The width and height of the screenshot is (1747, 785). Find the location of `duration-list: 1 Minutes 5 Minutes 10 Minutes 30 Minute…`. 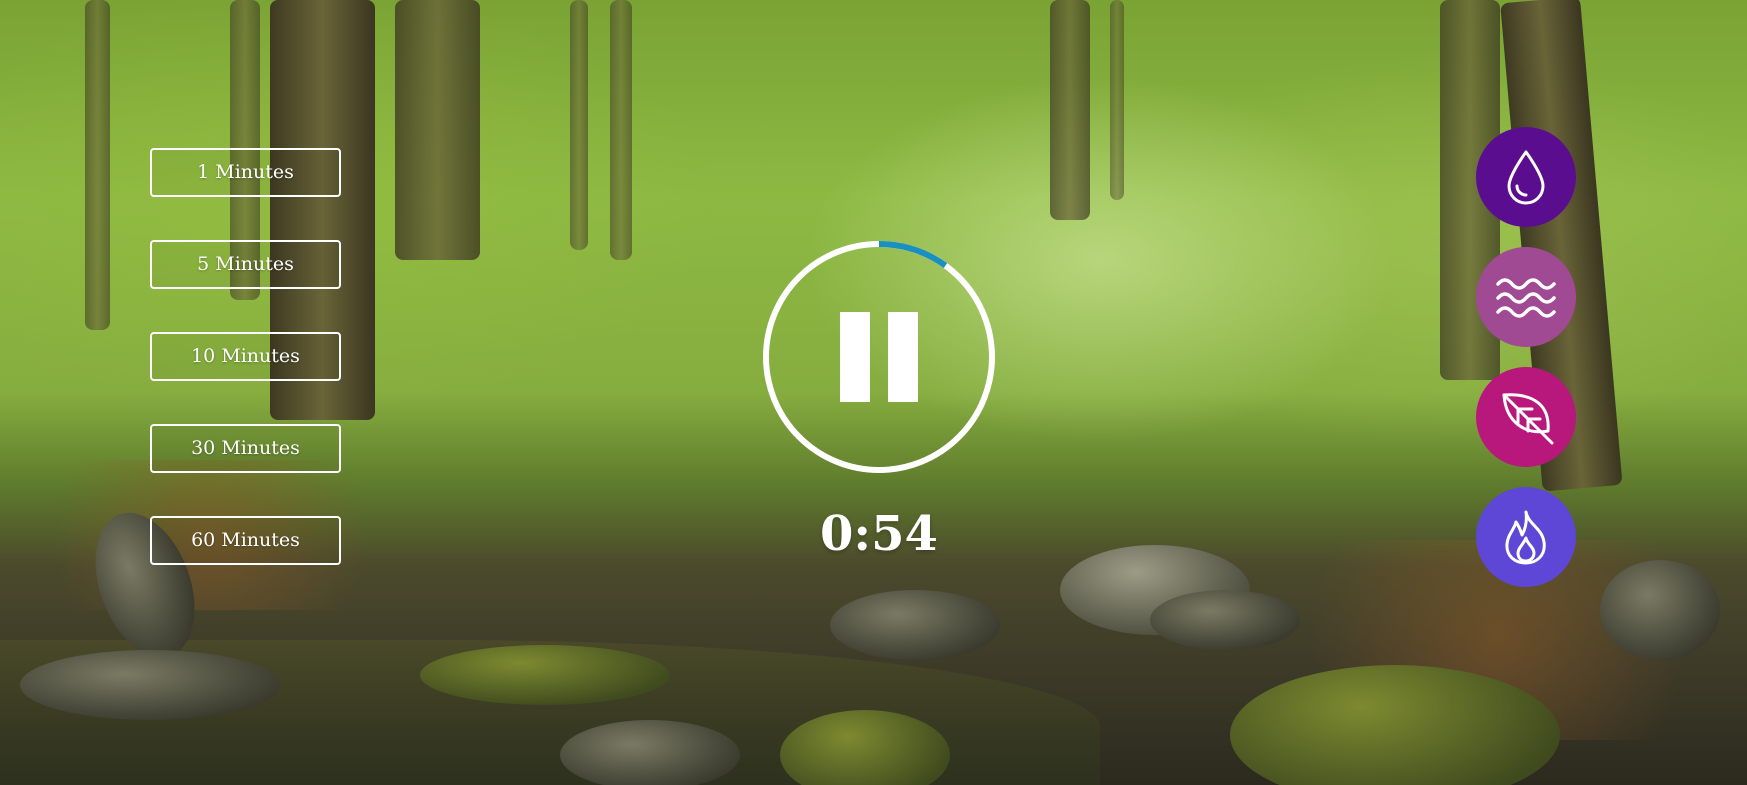

duration-list: 1 Minutes 5 Minutes 10 Minutes 30 Minute… is located at coordinates (245, 378).